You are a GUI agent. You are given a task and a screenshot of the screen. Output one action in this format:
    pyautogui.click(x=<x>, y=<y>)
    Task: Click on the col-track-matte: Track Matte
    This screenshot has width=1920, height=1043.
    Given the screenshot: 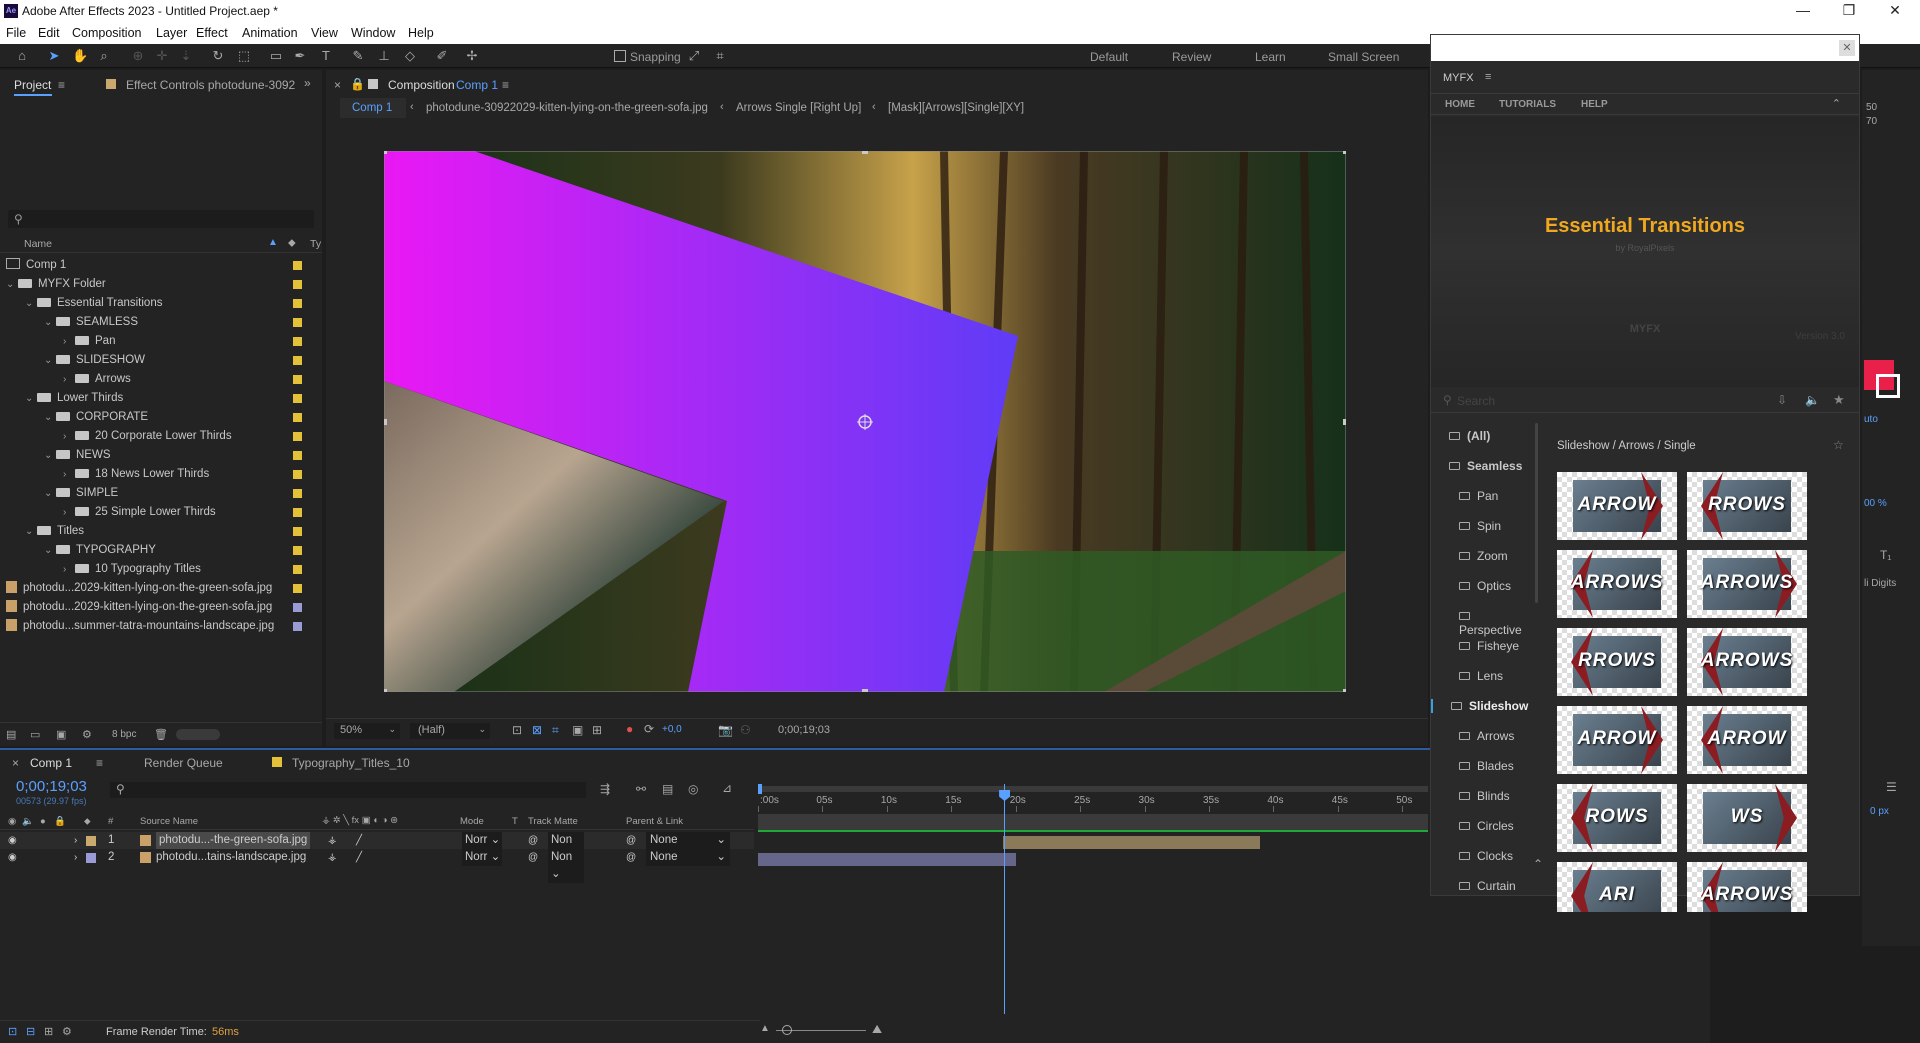 What is the action you would take?
    pyautogui.click(x=553, y=821)
    